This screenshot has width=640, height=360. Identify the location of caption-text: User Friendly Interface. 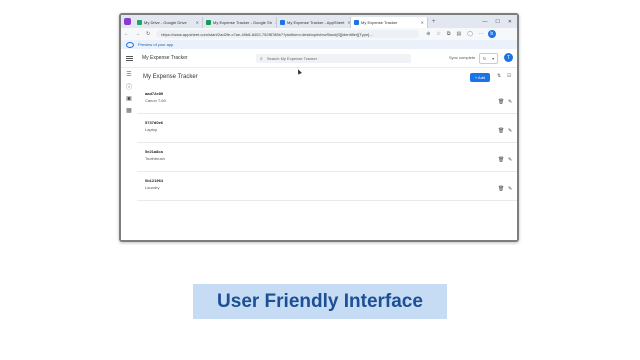
(320, 301).